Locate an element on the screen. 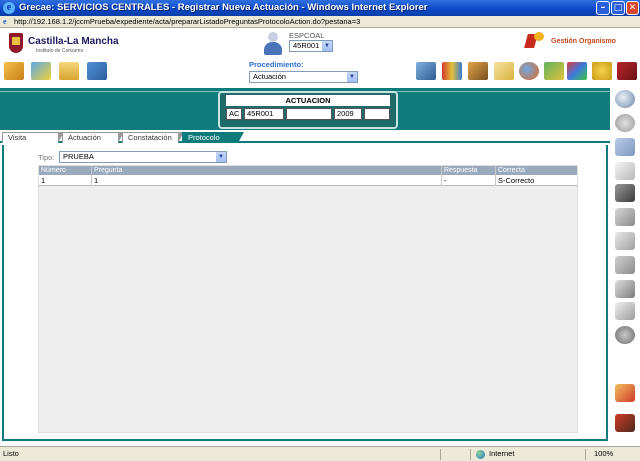 This screenshot has width=640, height=461. globe-icon is located at coordinates (480, 454).